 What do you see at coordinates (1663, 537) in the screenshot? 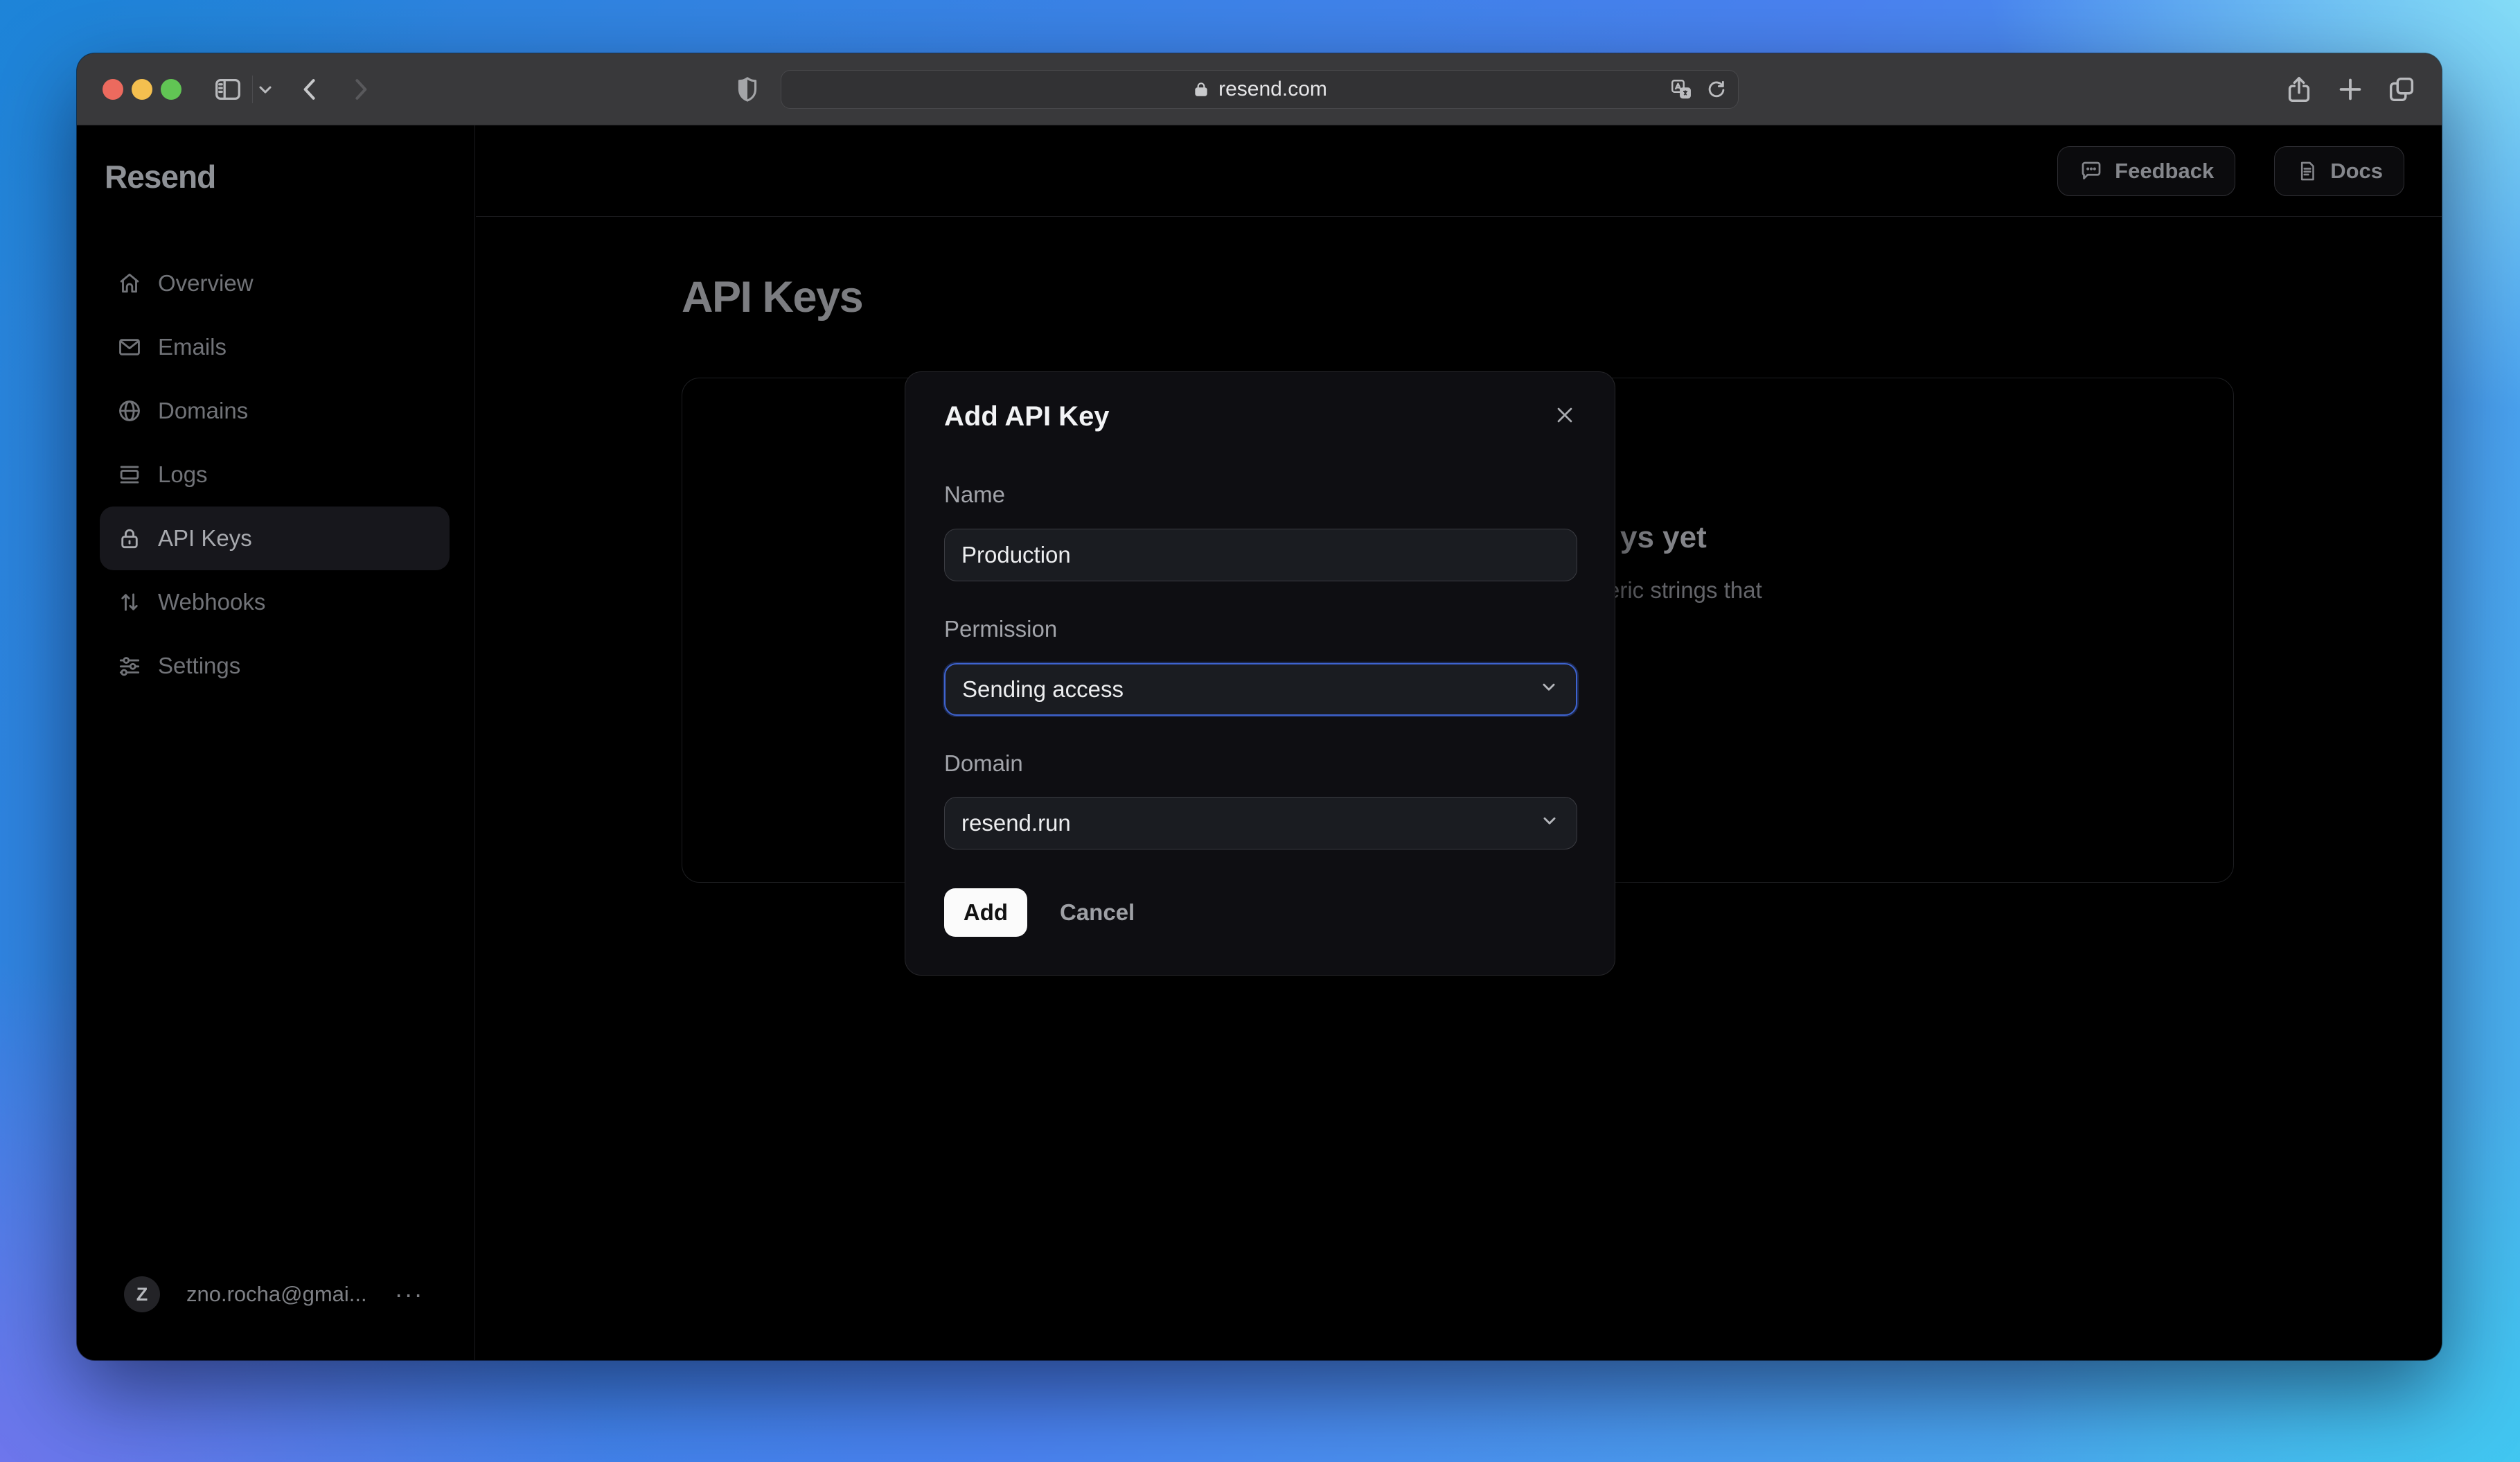
I see `empty-state-heading-fragment: ys yet` at bounding box center [1663, 537].